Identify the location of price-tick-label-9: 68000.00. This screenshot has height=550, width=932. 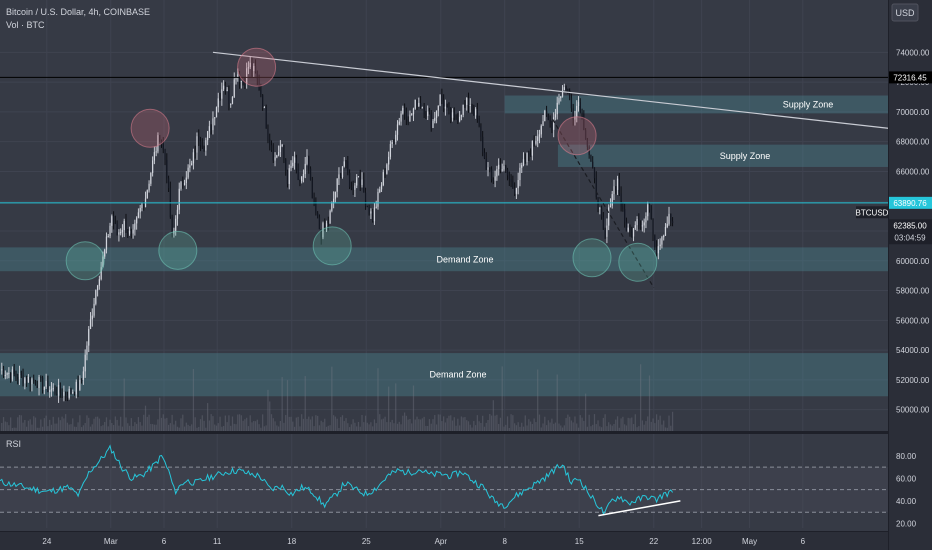
(913, 142).